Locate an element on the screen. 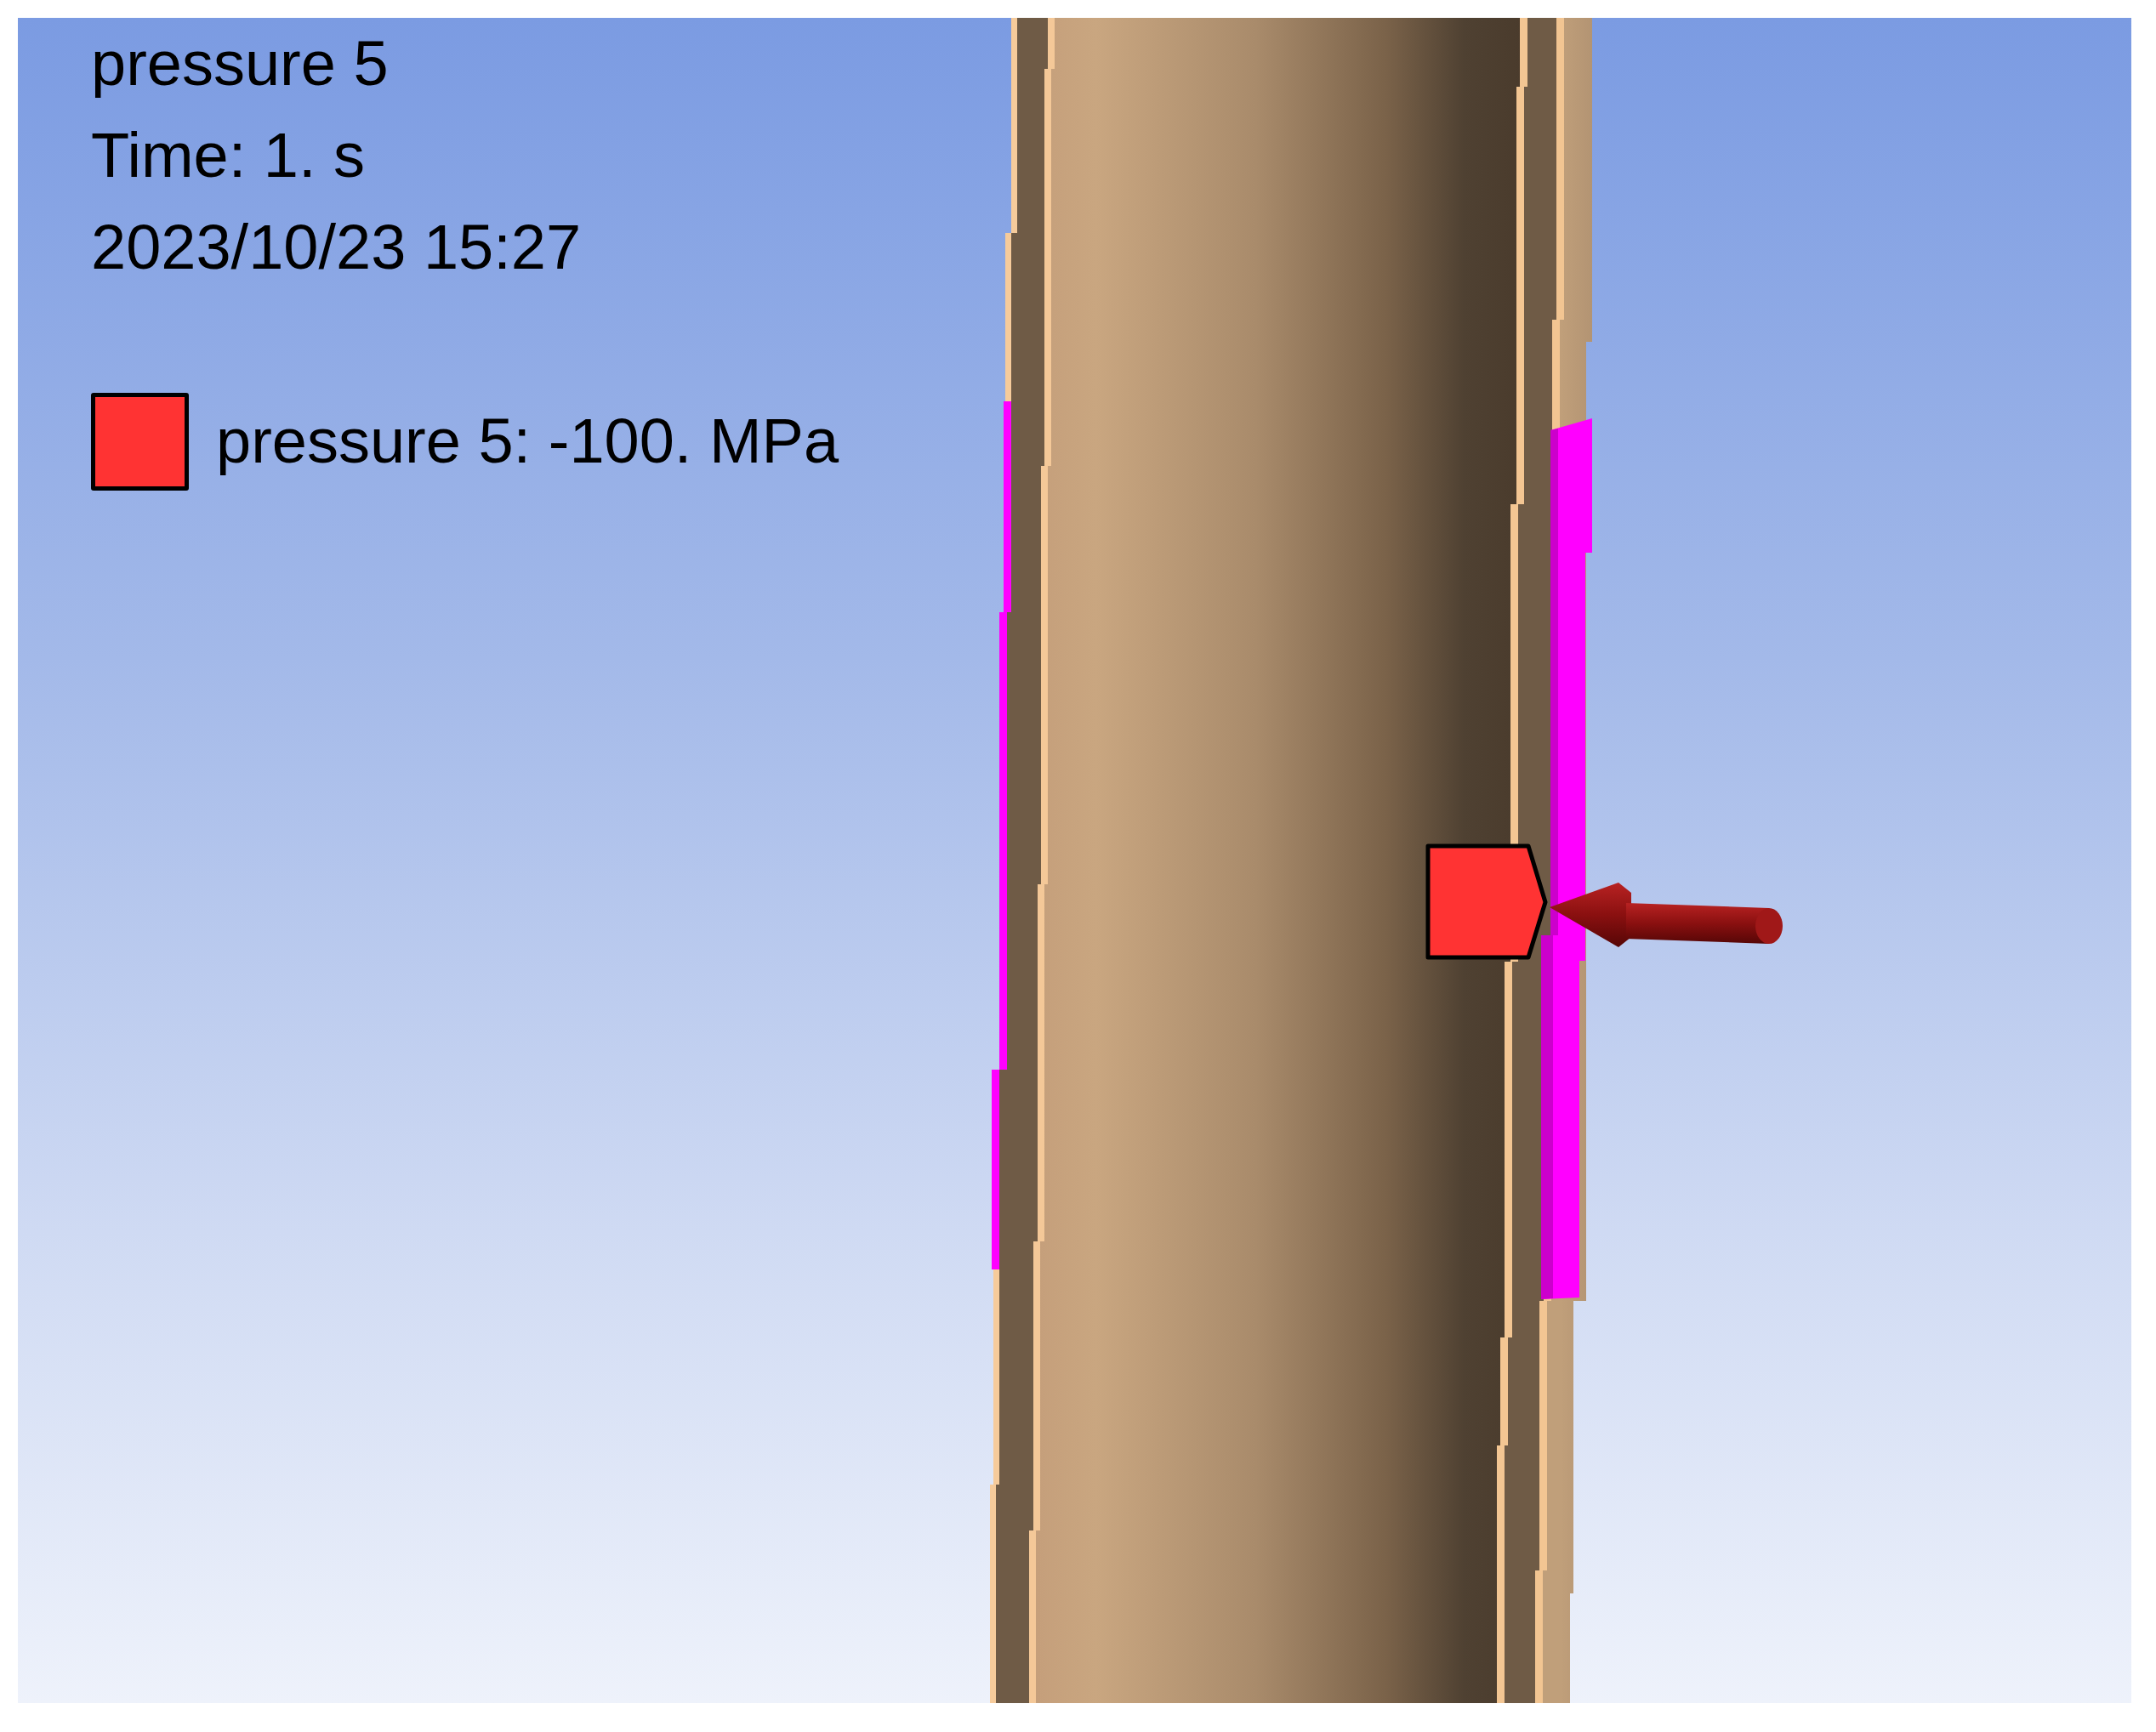  load-title: pressure 5 is located at coordinates (240, 63).